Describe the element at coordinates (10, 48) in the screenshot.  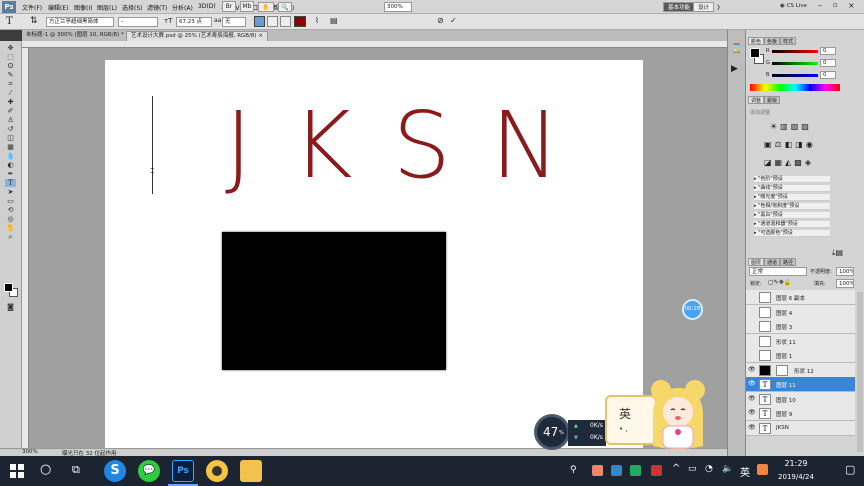
I see `move-tool-icon: ✥` at that location.